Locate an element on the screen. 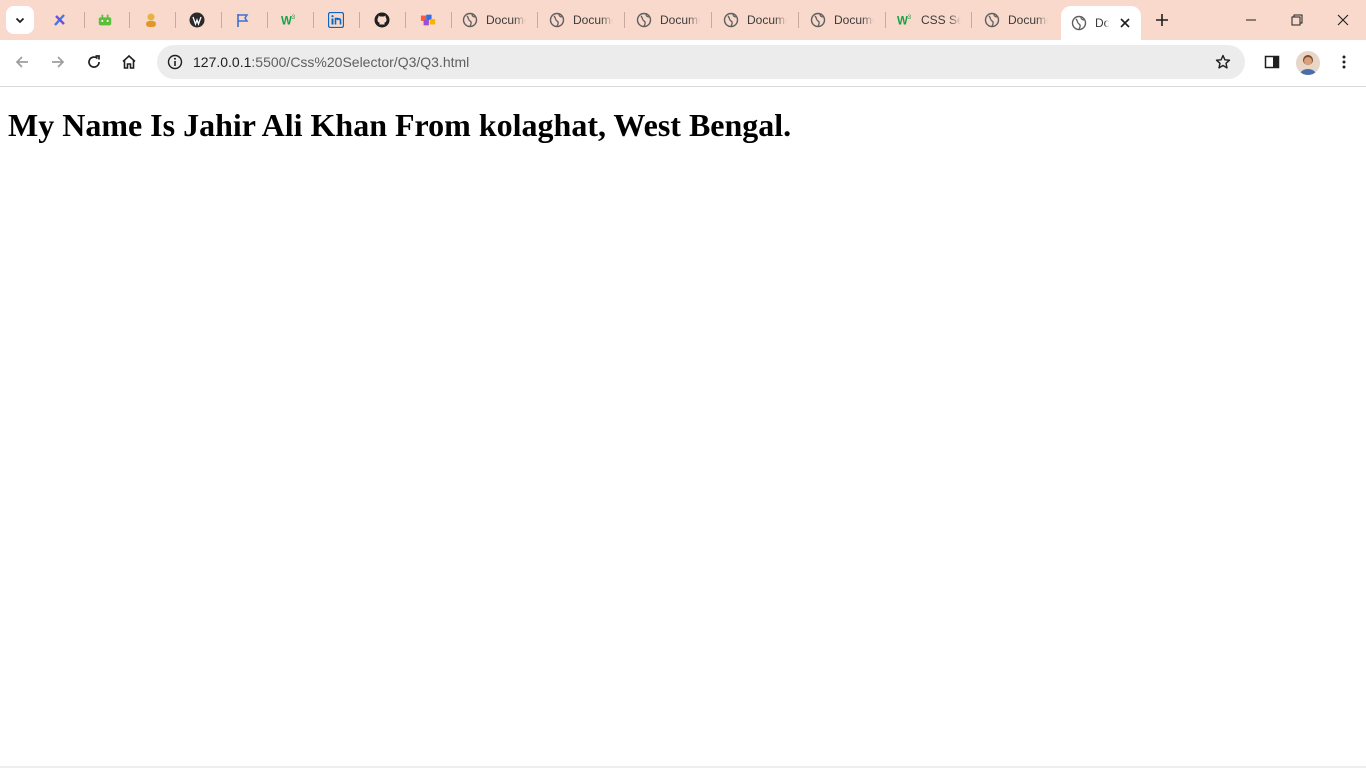  wordpress-icon is located at coordinates (197, 20).